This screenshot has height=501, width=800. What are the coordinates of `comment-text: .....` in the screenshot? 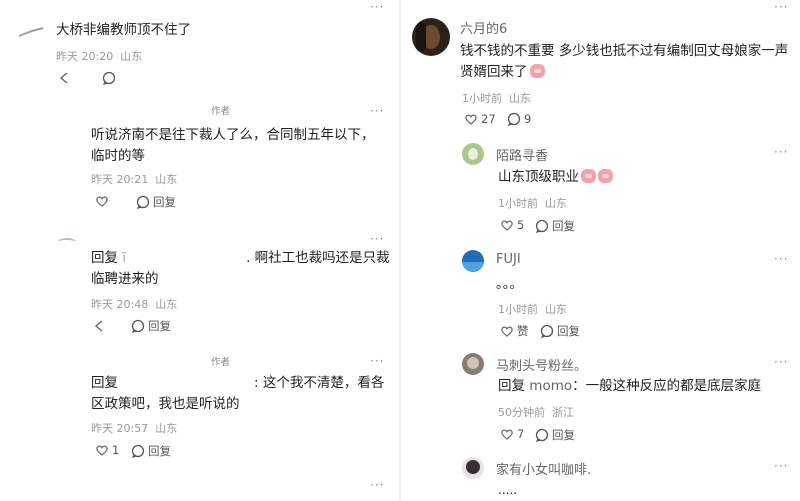 It's located at (508, 490).